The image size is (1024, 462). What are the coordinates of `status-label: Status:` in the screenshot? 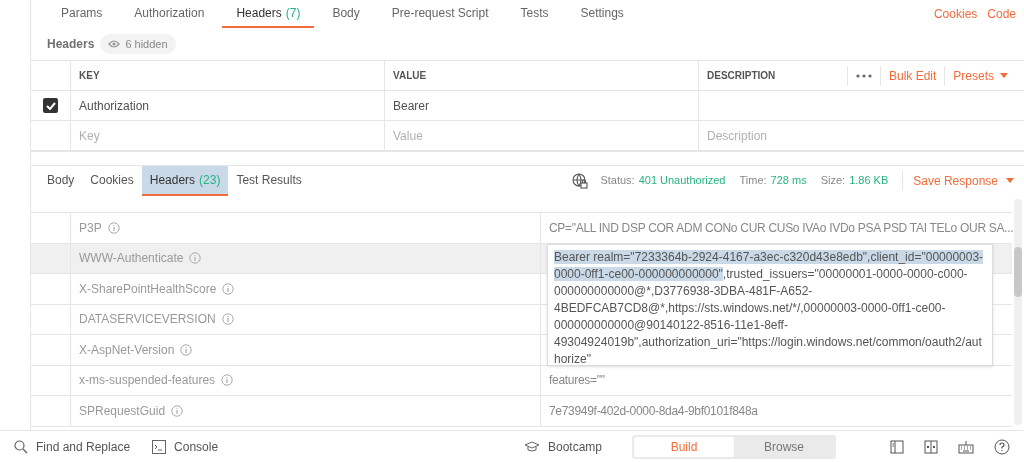 It's located at (617, 181).